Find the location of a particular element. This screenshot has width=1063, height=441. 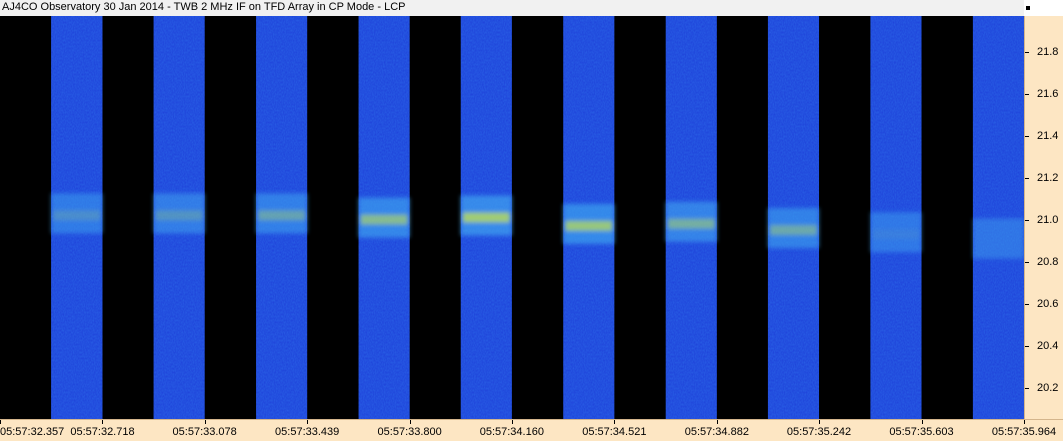

x-tick-label: 05:57:34.521 is located at coordinates (614, 432).